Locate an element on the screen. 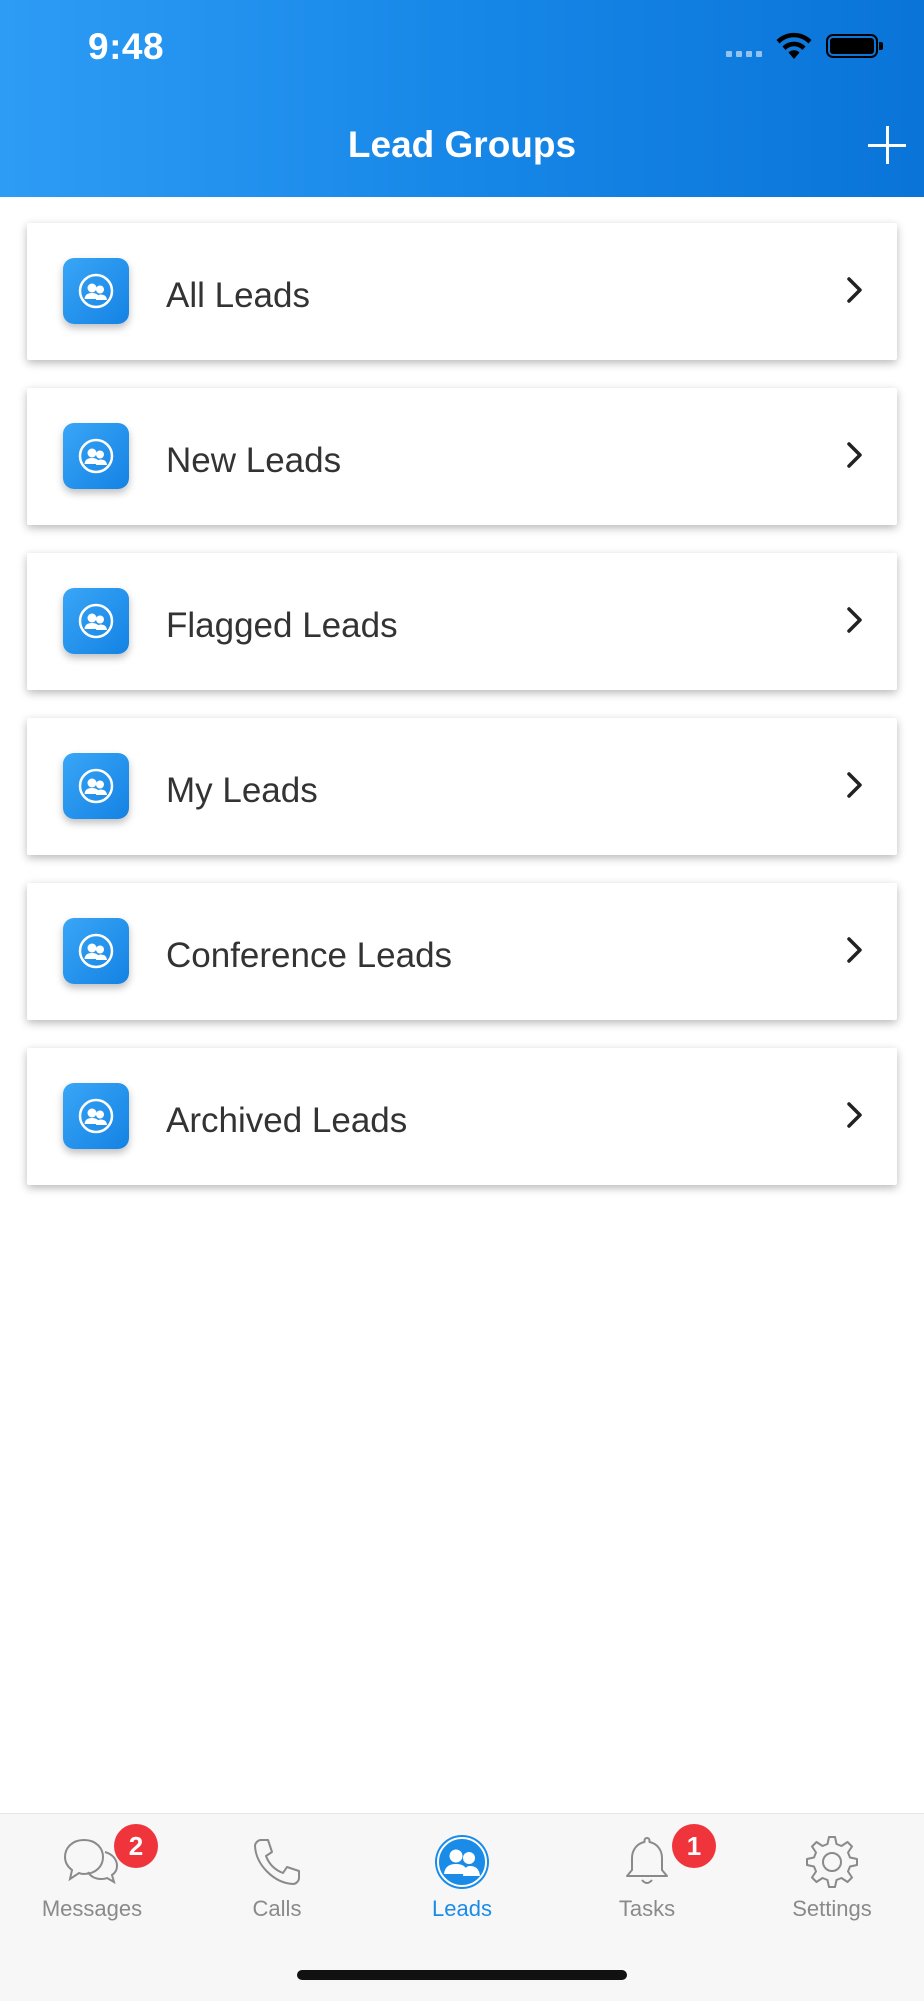 Image resolution: width=924 pixels, height=2001 pixels. unread-badge: 1 is located at coordinates (694, 1846).